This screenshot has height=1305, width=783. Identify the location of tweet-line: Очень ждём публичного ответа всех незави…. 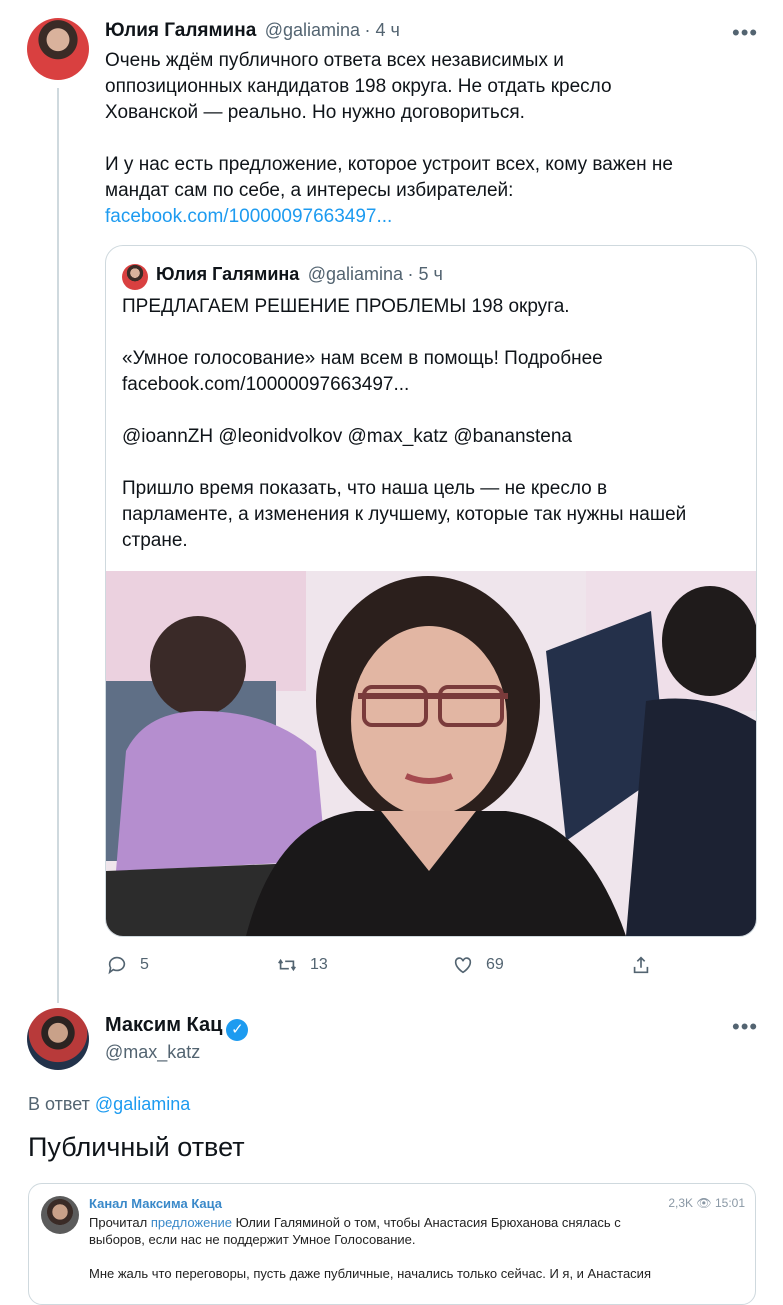
(334, 60).